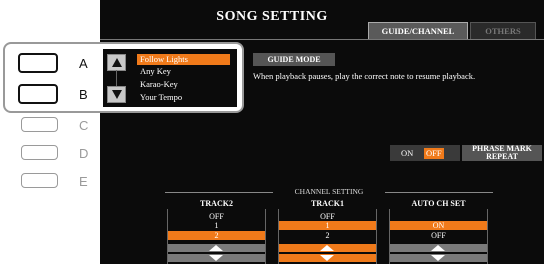 The width and height of the screenshot is (544, 264). Describe the element at coordinates (116, 78) in the screenshot. I see `list-connector` at that location.